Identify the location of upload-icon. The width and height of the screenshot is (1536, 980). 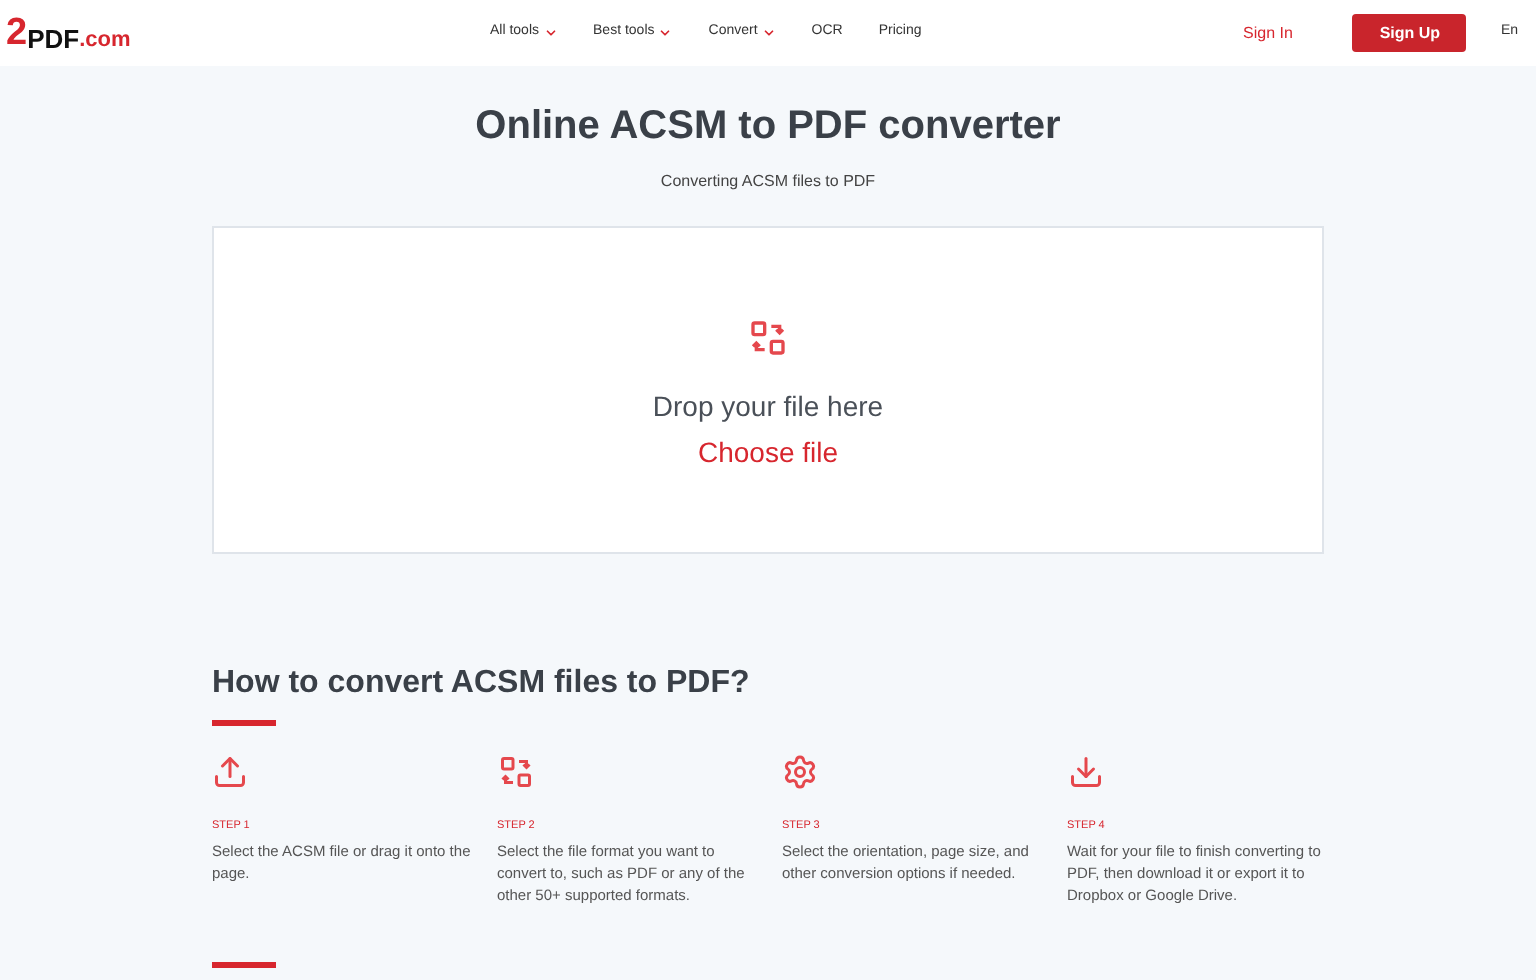
(230, 772).